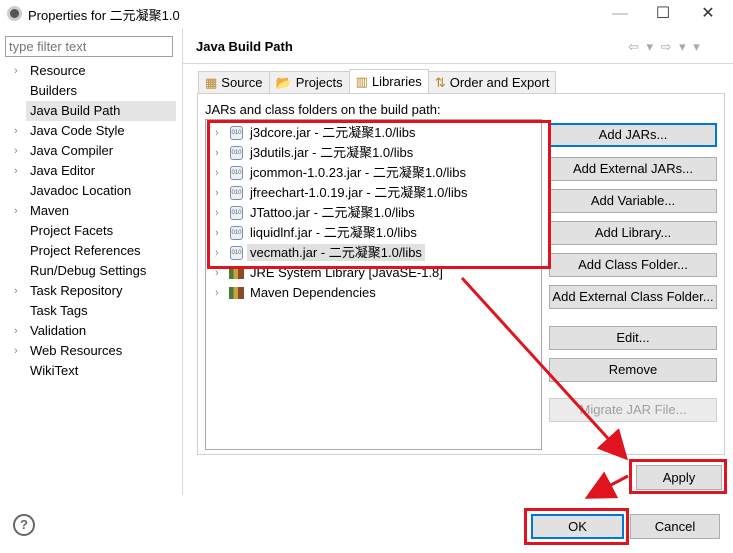 This screenshot has height=553, width=733. I want to click on annotation-box-apply, so click(678, 476).